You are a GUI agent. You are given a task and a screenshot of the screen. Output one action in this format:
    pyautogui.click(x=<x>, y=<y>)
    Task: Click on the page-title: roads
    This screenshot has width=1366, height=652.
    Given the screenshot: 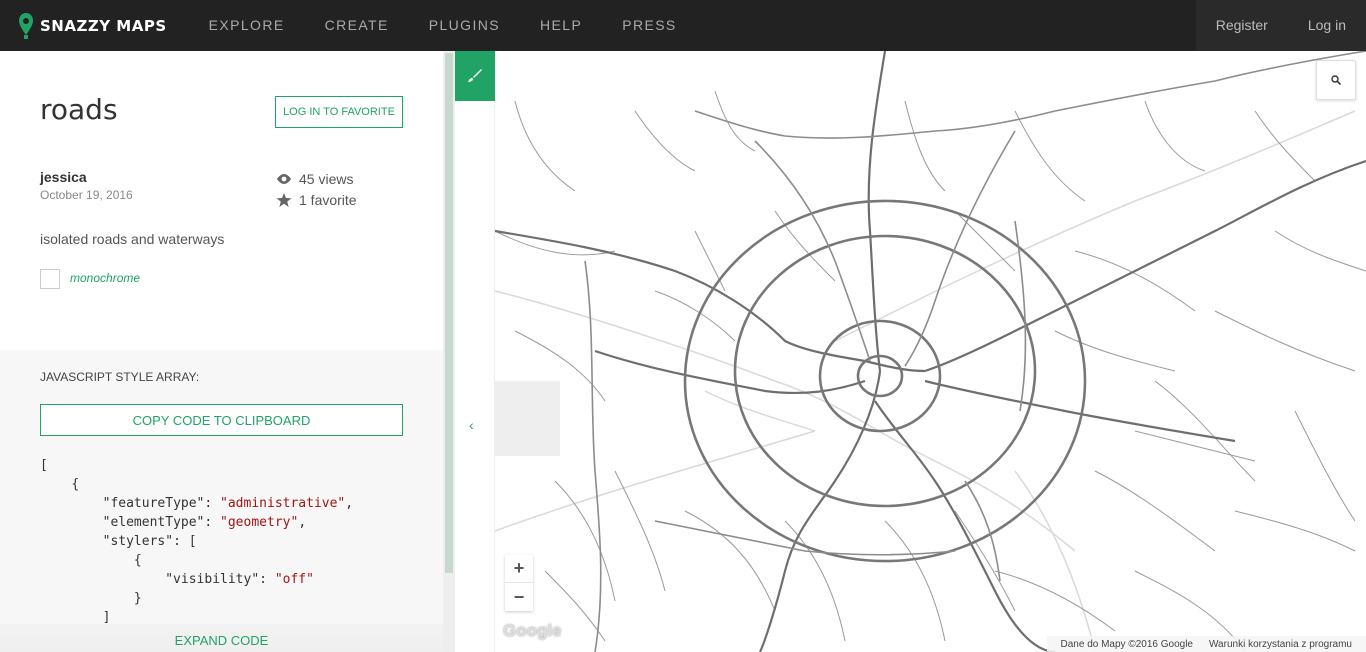 What is the action you would take?
    pyautogui.click(x=79, y=109)
    